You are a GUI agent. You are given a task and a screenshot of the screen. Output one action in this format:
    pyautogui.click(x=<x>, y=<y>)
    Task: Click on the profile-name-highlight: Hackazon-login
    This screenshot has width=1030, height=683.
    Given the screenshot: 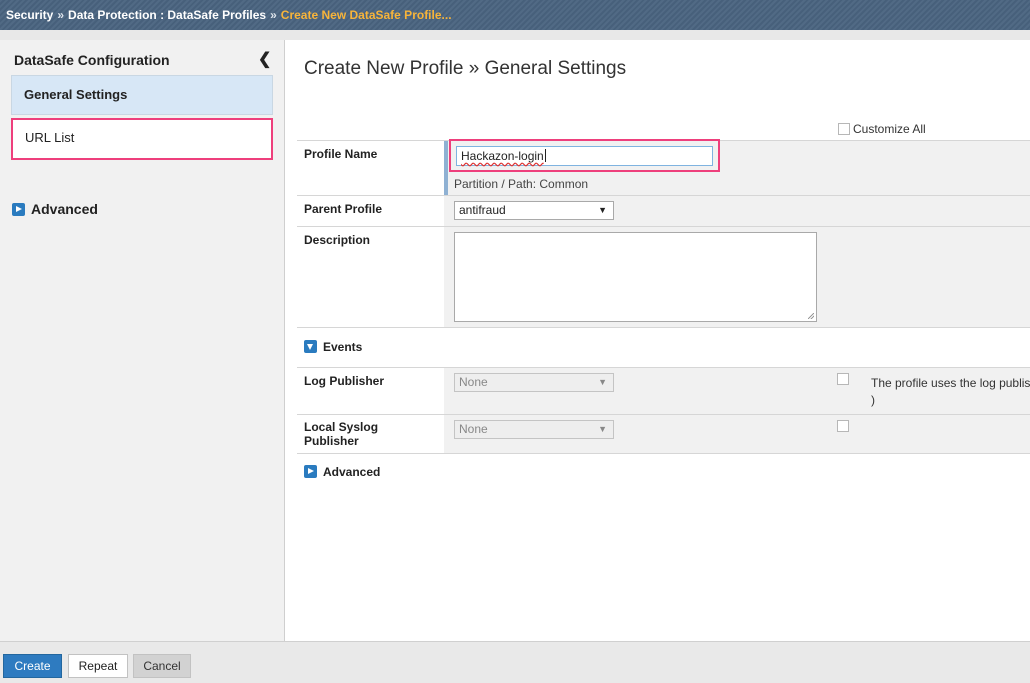 What is the action you would take?
    pyautogui.click(x=584, y=155)
    